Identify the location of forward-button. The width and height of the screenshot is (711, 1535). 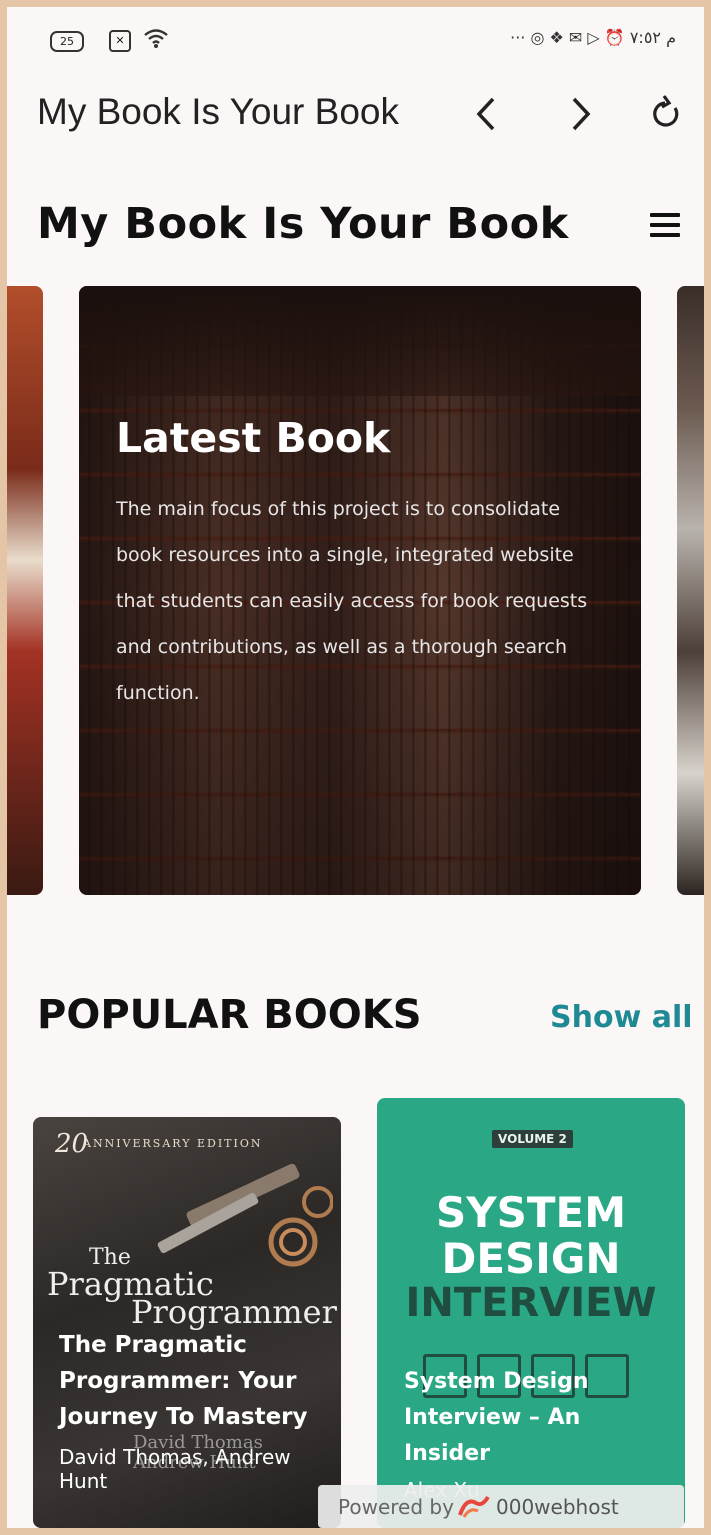
(580, 114).